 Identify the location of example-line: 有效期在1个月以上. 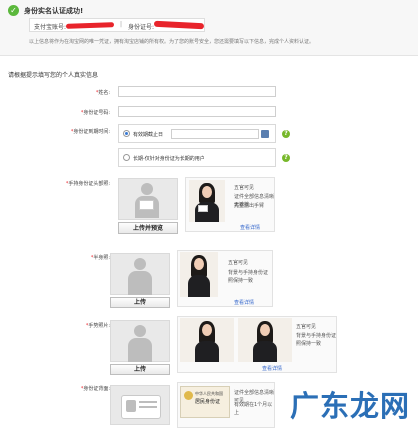
(253, 409).